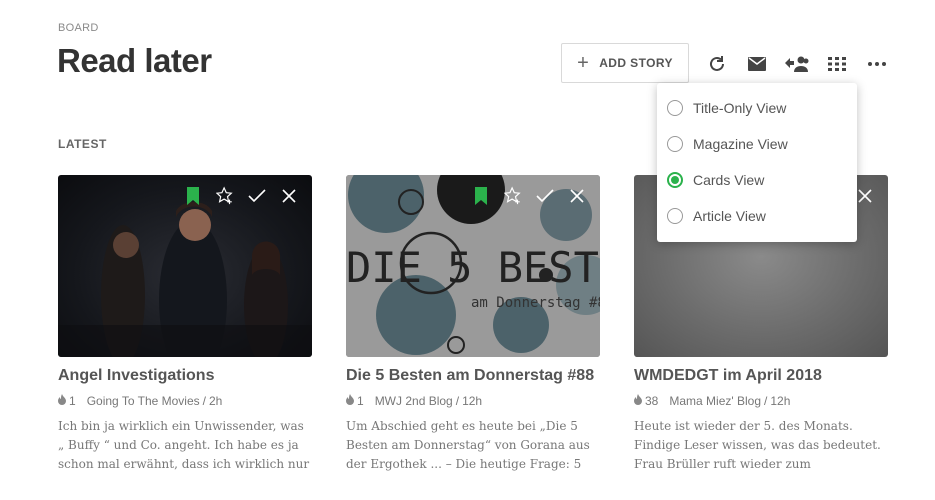 The image size is (935, 500). Describe the element at coordinates (757, 180) in the screenshot. I see `view-option-cards: Cards View` at that location.